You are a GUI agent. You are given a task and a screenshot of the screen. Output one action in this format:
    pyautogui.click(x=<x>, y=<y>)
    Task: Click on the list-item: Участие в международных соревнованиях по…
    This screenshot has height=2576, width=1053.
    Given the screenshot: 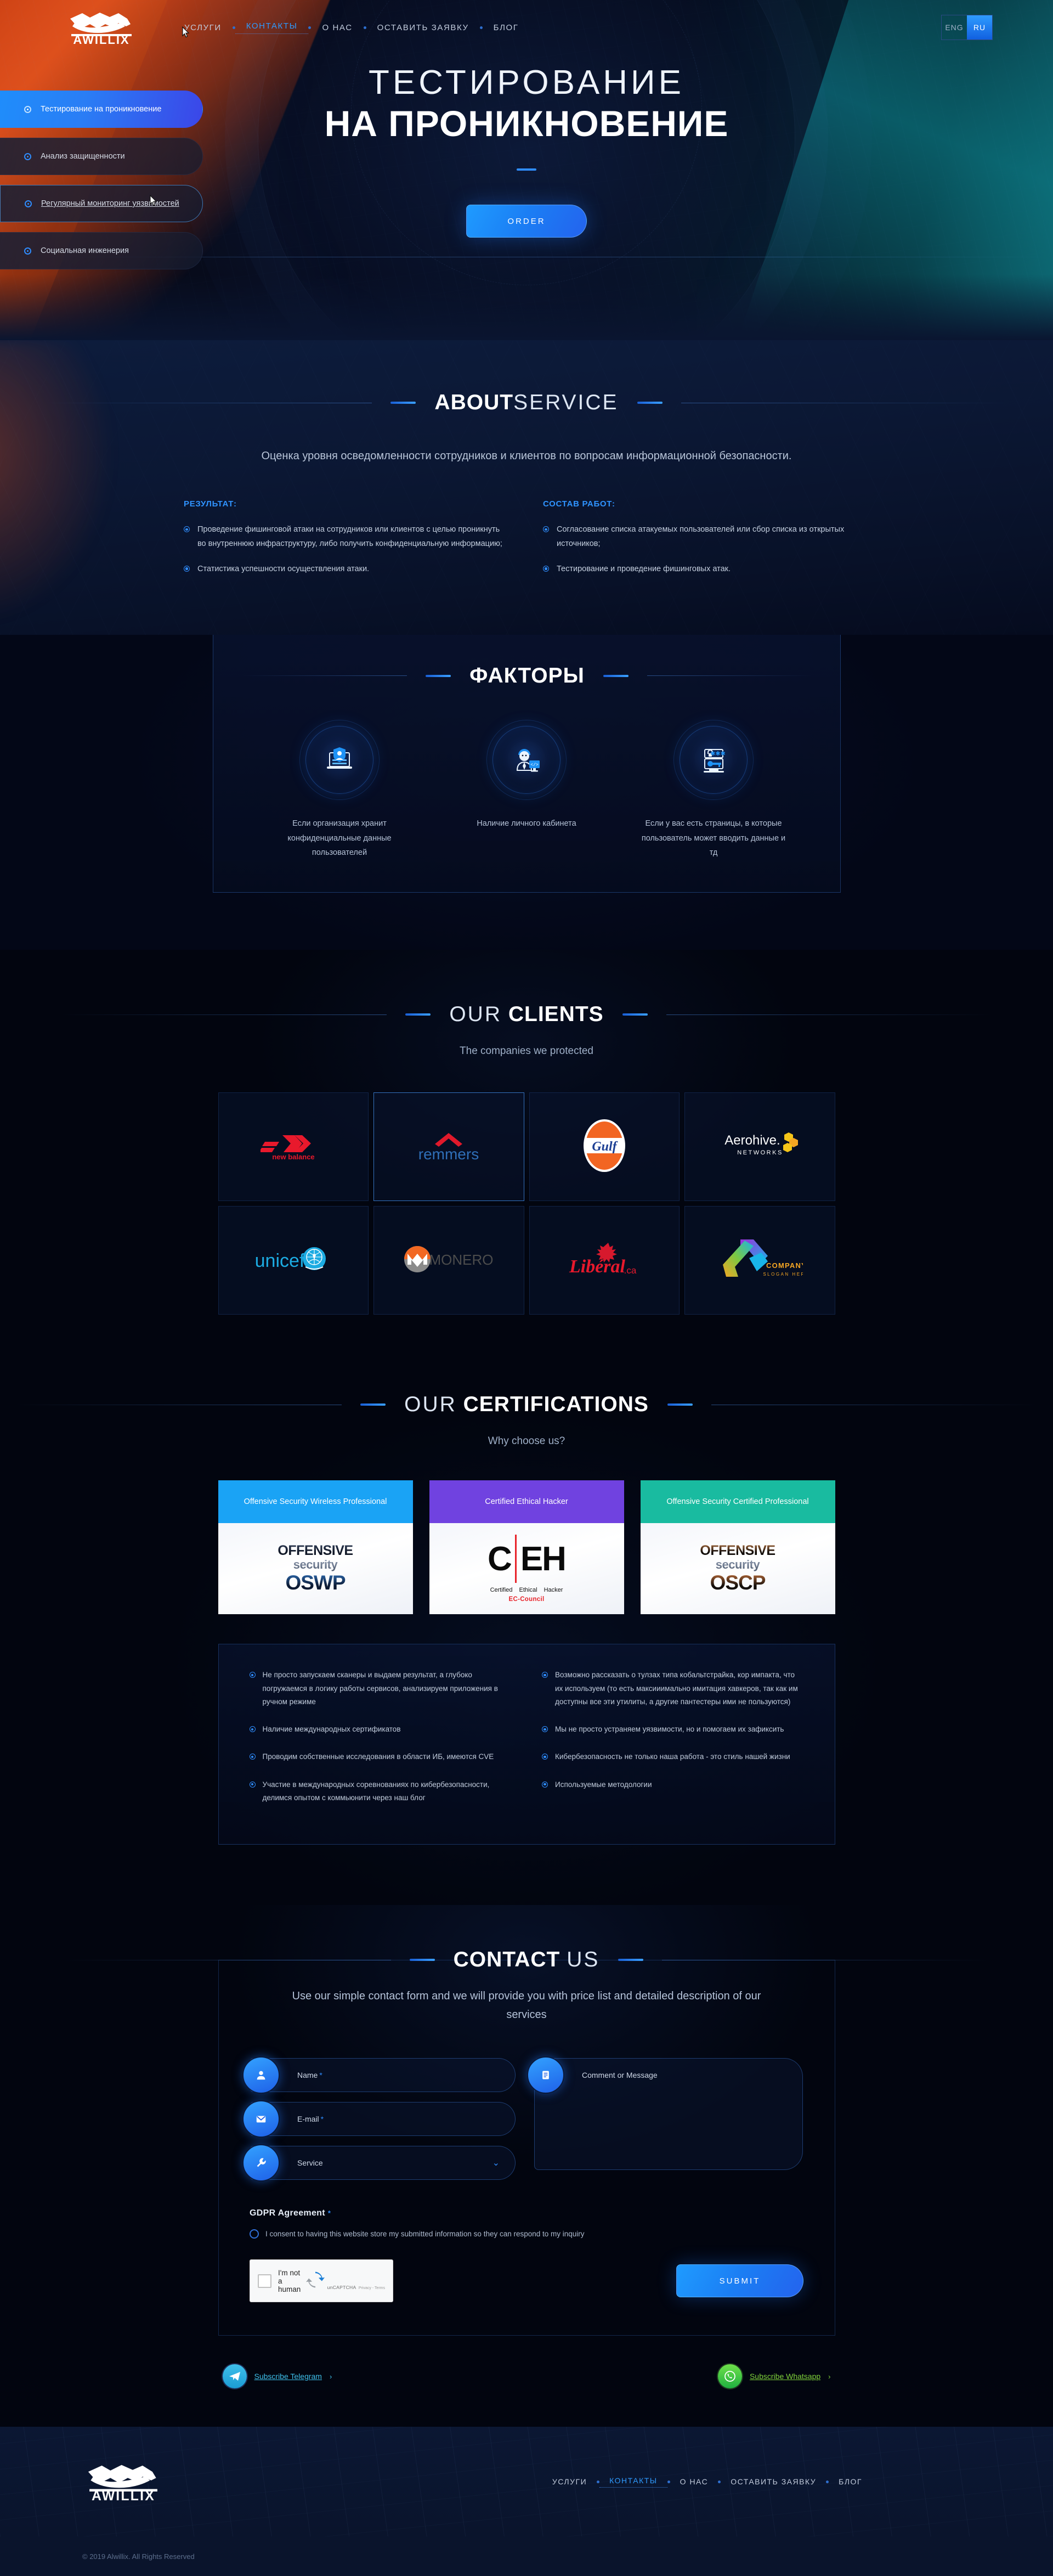 What is the action you would take?
    pyautogui.click(x=380, y=1792)
    